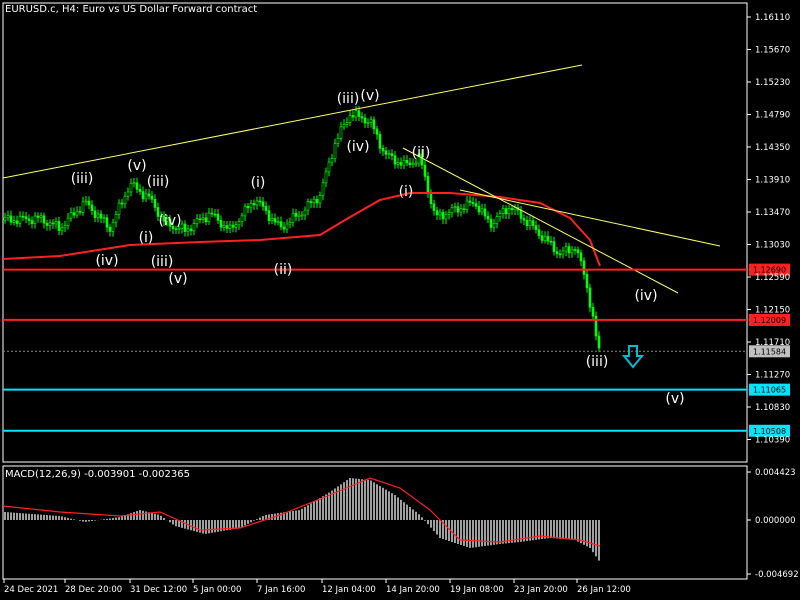 The image size is (800, 600). I want to click on price-tick-label: 1.11710, so click(772, 343).